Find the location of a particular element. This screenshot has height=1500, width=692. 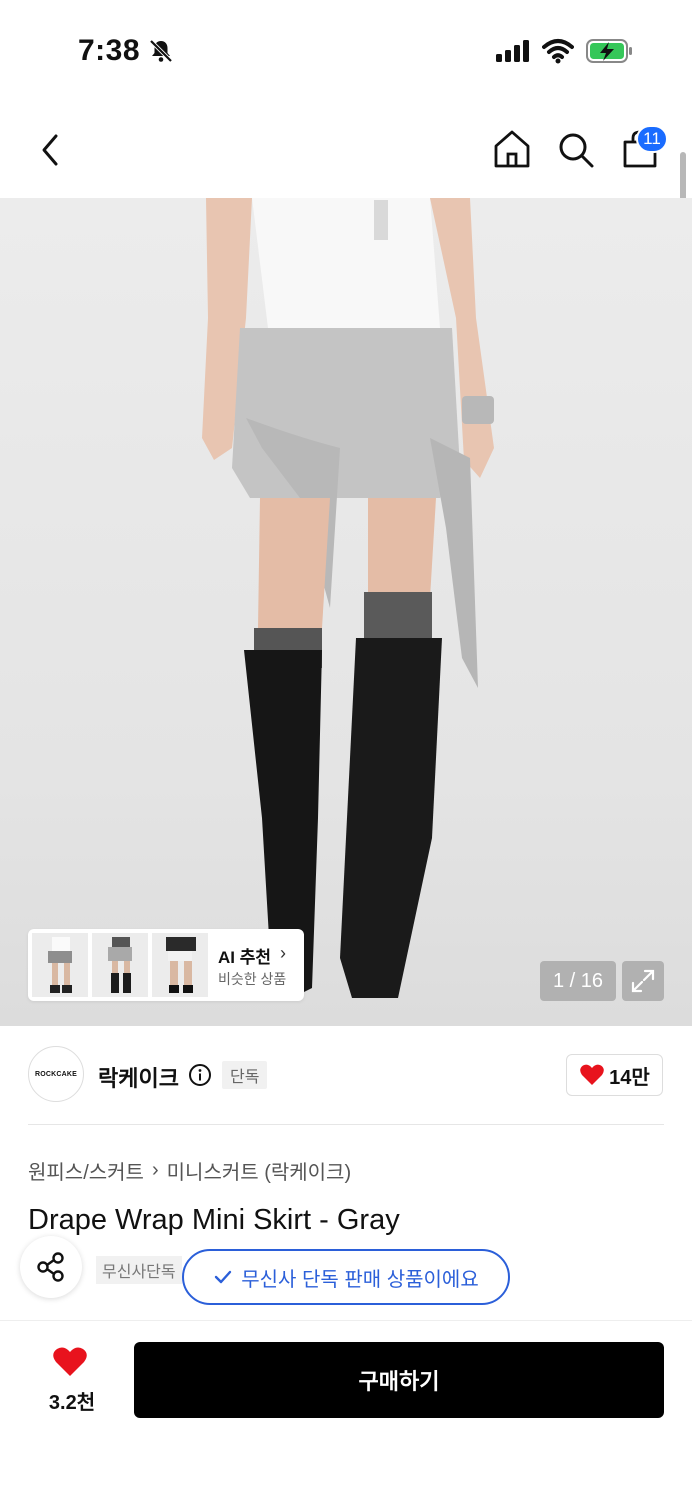

ai-recommend-subtitle: 비슷한 상품 is located at coordinates (252, 979).